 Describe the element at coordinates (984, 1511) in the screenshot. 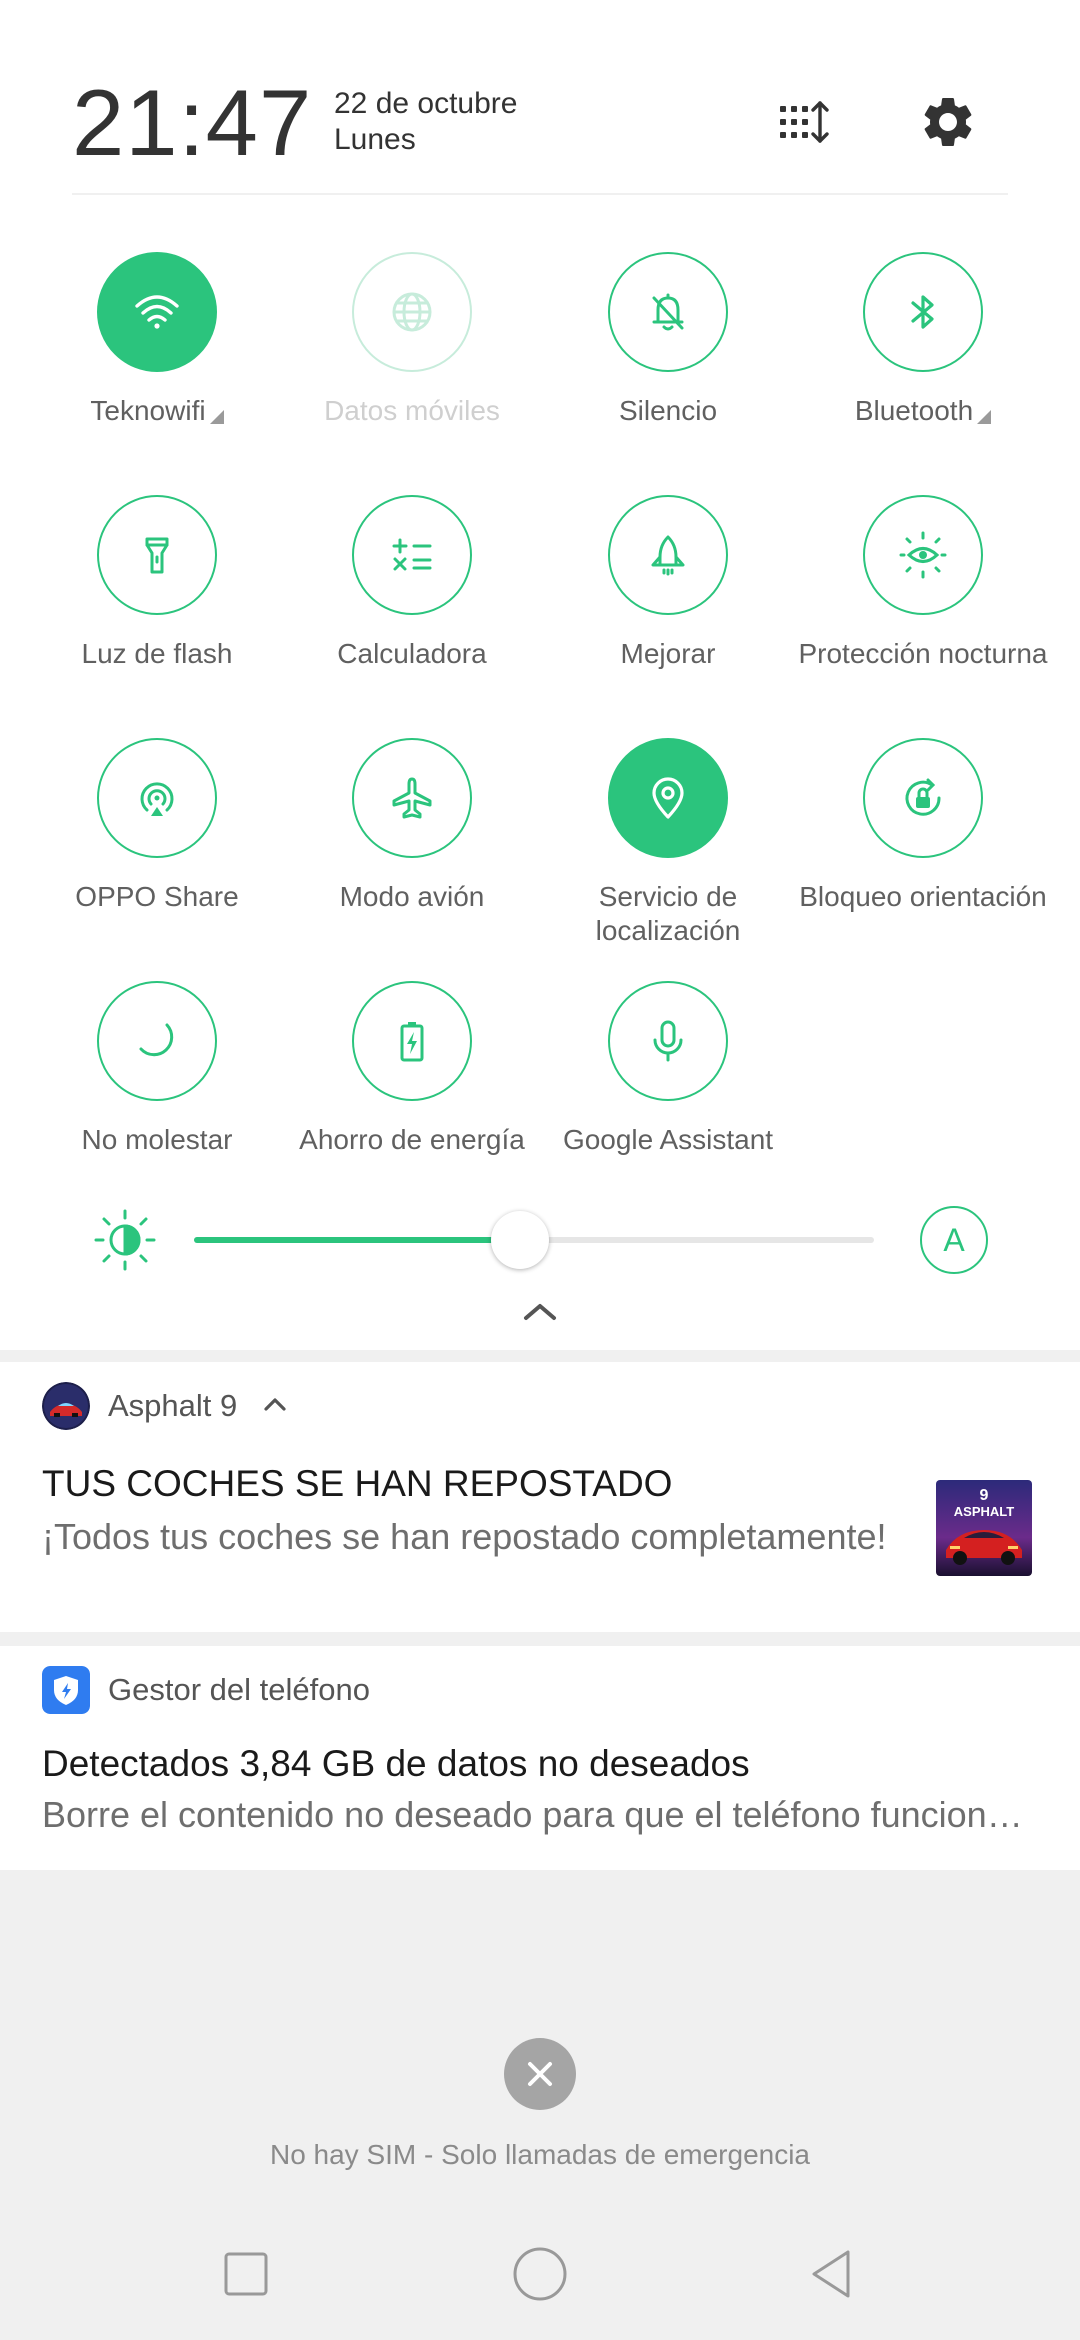

I see `thumbnail-title: ASPHALT` at that location.